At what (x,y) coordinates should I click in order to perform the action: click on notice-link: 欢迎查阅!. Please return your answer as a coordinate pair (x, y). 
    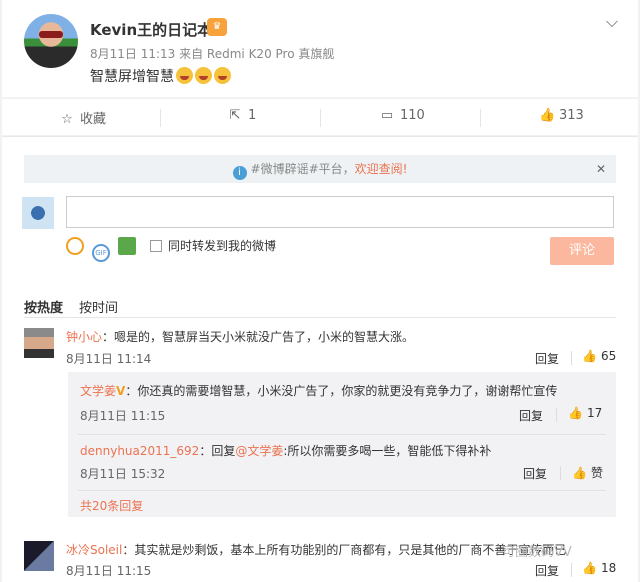
    Looking at the image, I should click on (381, 169).